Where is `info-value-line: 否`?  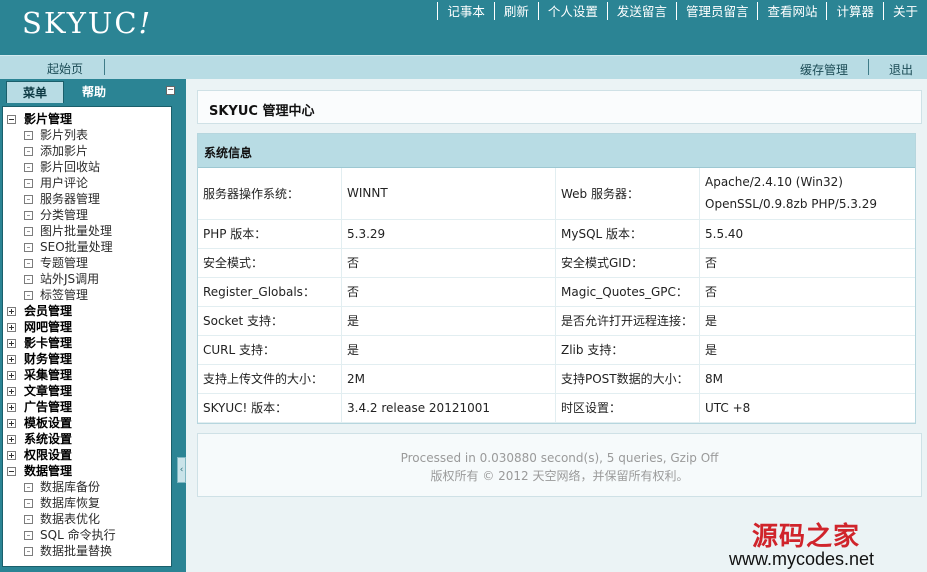
info-value-line: 否 is located at coordinates (711, 263).